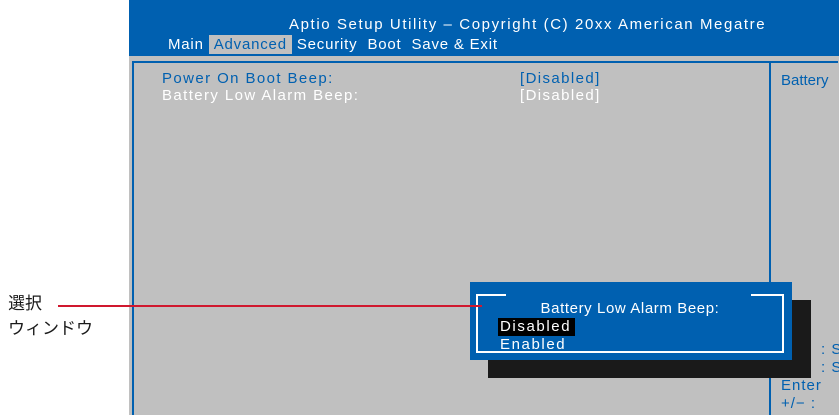 This screenshot has width=839, height=415. What do you see at coordinates (250, 44) in the screenshot?
I see `menu-advanced: Advanced` at bounding box center [250, 44].